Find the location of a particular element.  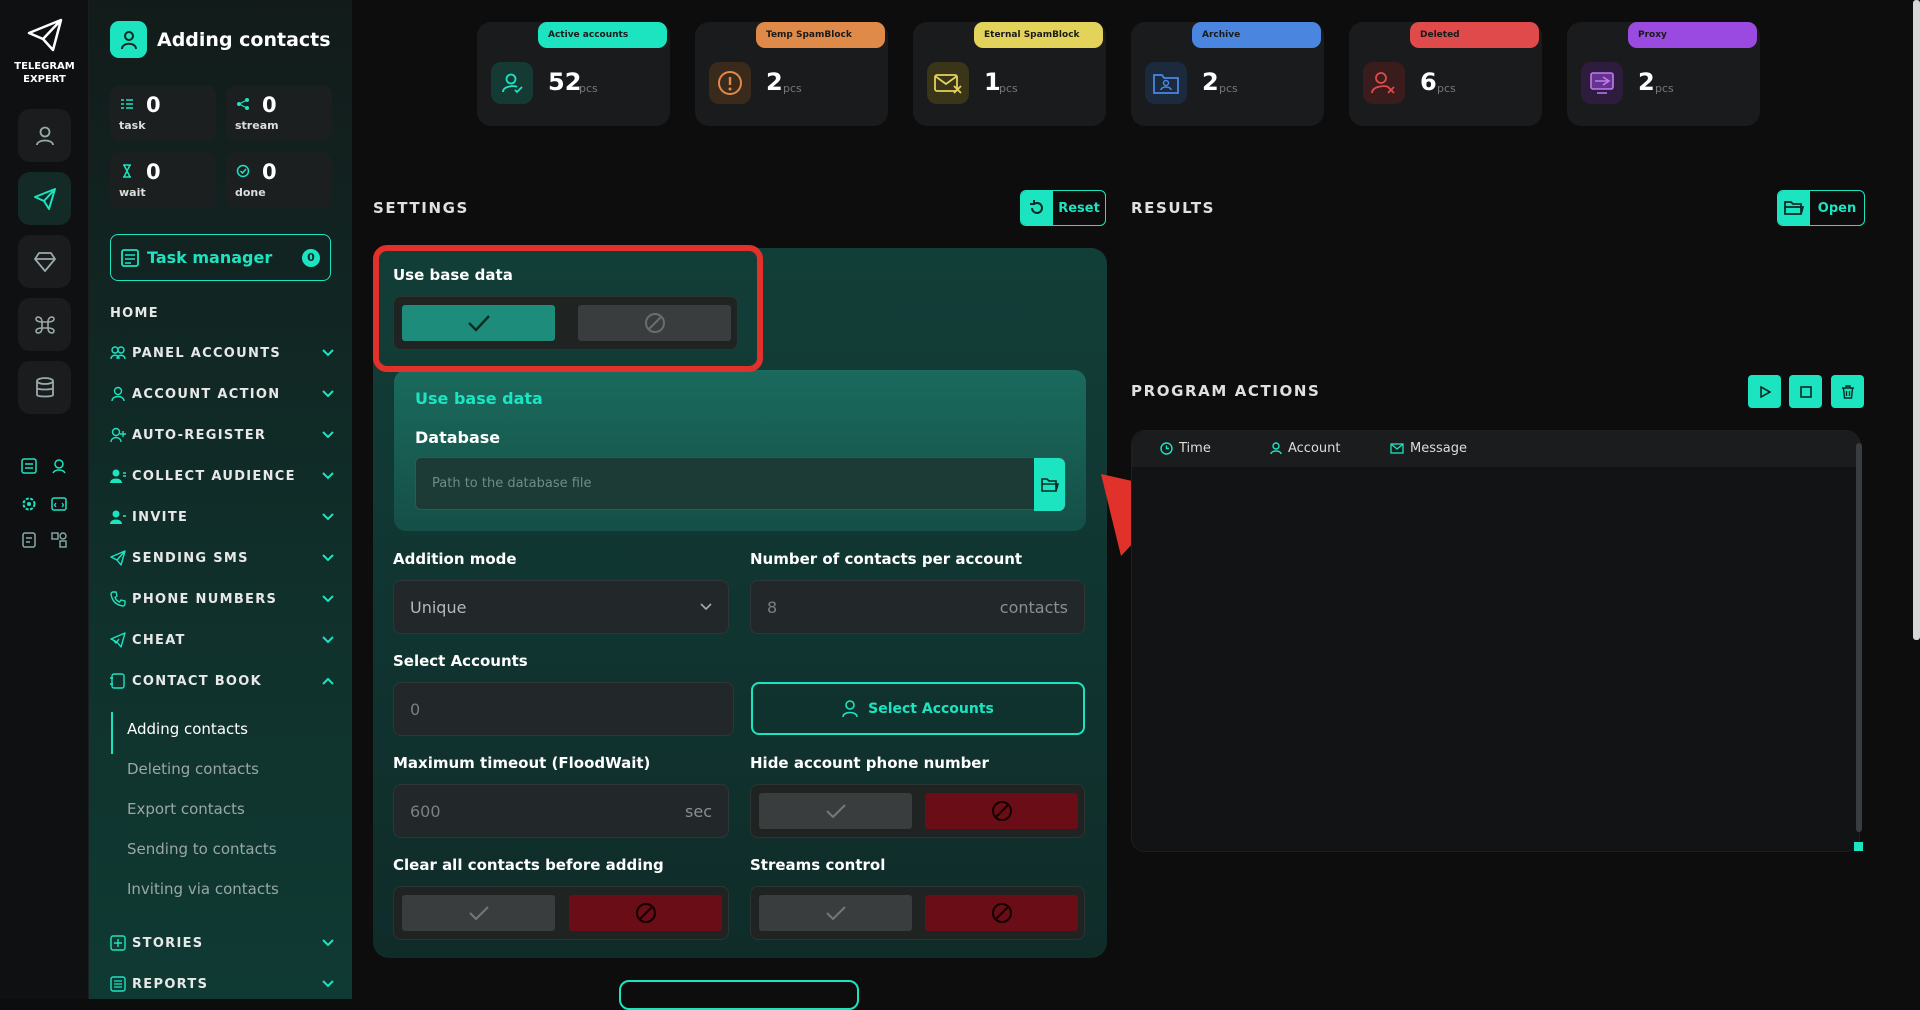

database-path-field: Path to the database file is located at coordinates (740, 484).